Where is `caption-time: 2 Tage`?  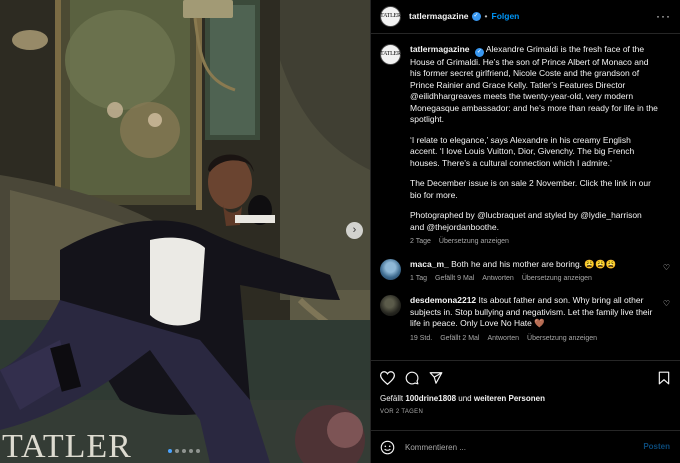 caption-time: 2 Tage is located at coordinates (420, 241).